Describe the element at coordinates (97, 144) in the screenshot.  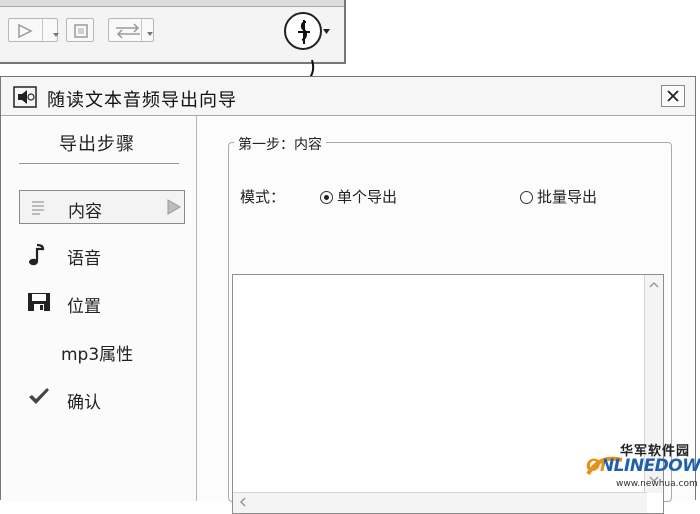
I see `steps-title: 导出步骤` at that location.